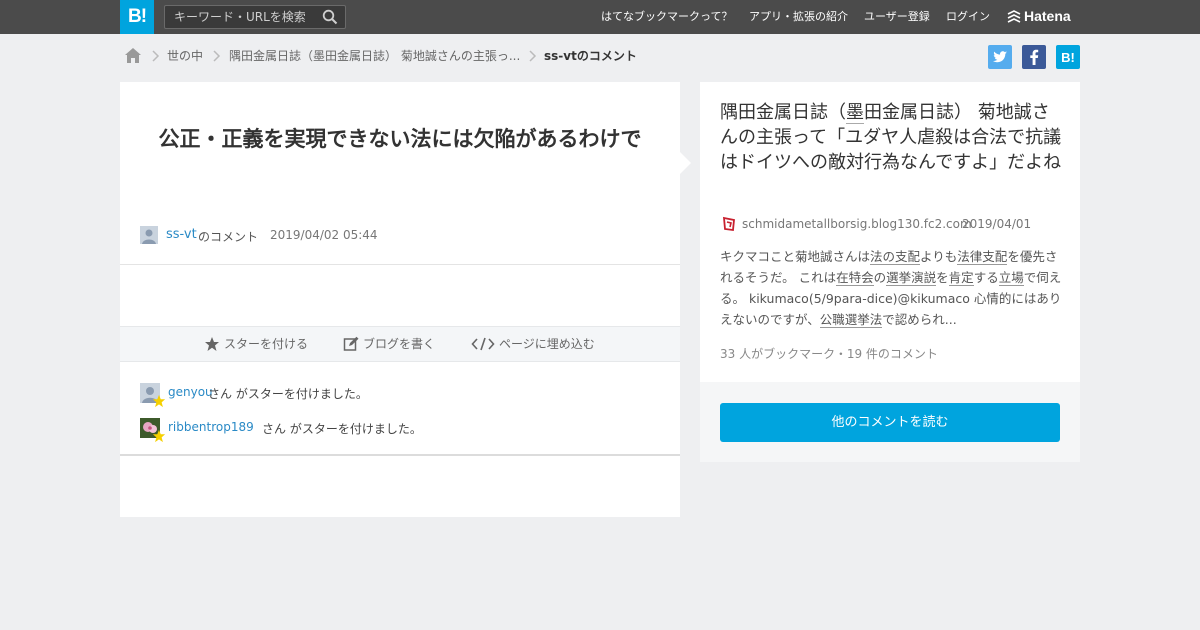 This screenshot has height=630, width=1200. What do you see at coordinates (729, 224) in the screenshot?
I see `site-favicon-icon` at bounding box center [729, 224].